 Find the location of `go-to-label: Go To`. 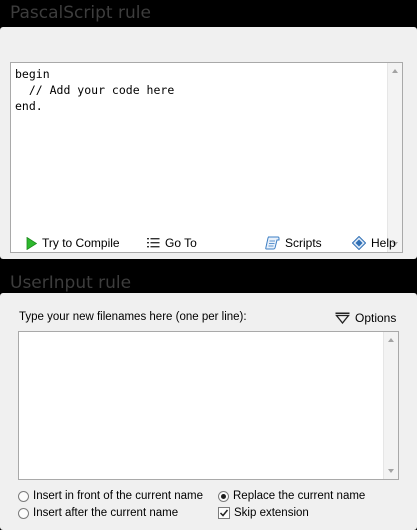

go-to-label: Go To is located at coordinates (181, 243).